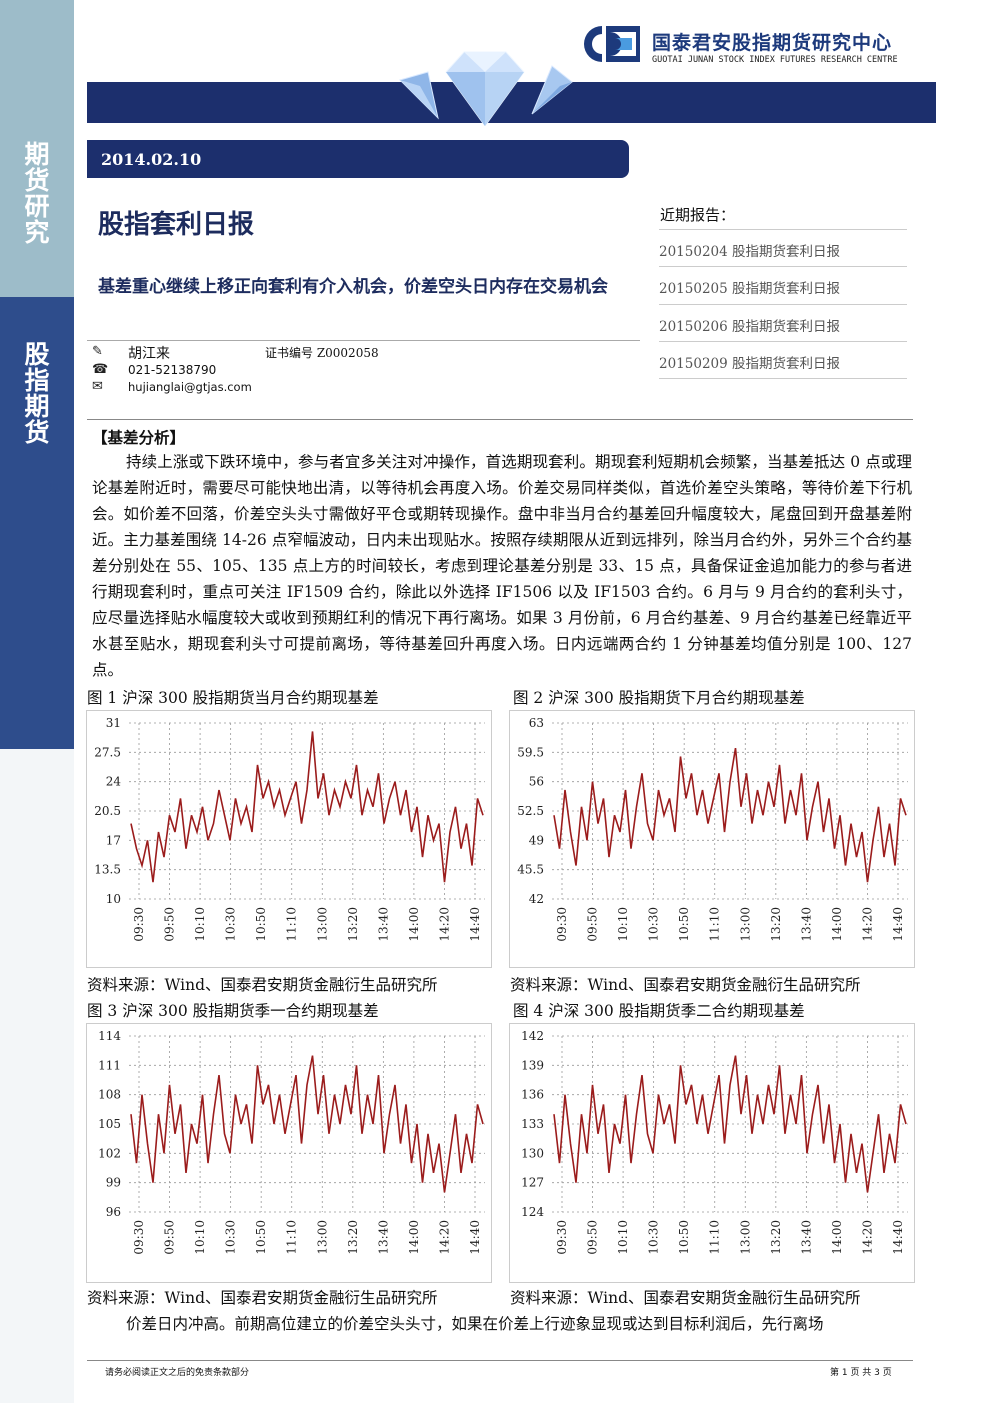 This screenshot has height=1403, width=992. What do you see at coordinates (107, 870) in the screenshot?
I see `y-tick-label: 13.5` at bounding box center [107, 870].